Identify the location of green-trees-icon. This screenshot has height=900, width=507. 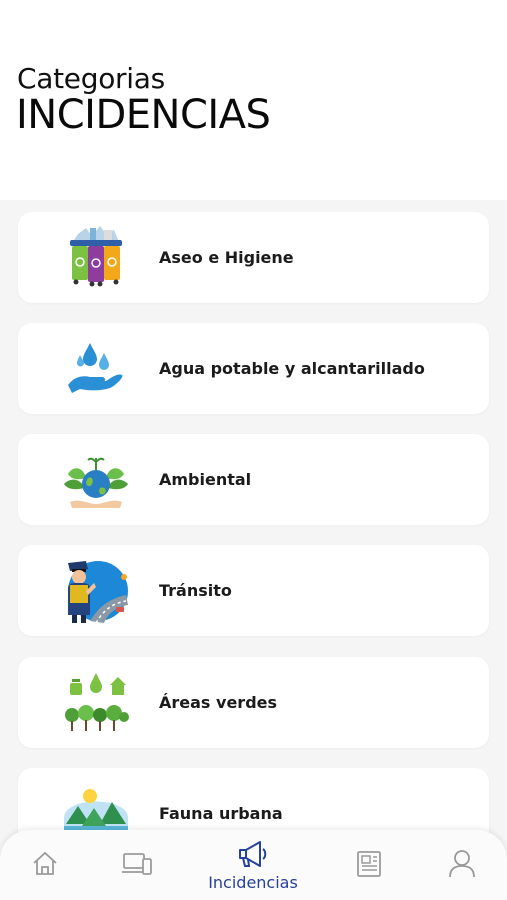
(97, 702).